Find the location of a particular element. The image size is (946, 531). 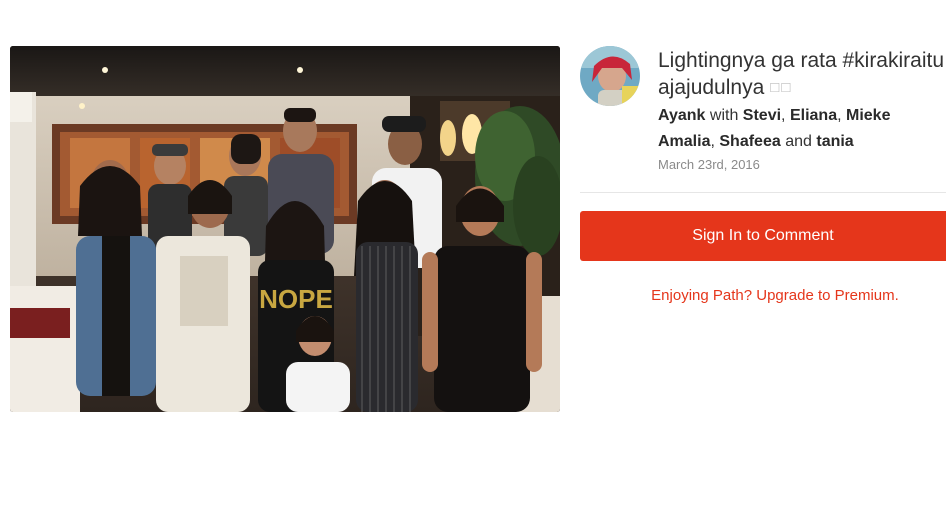

tagged-user-link: Shafeea is located at coordinates (749, 141).